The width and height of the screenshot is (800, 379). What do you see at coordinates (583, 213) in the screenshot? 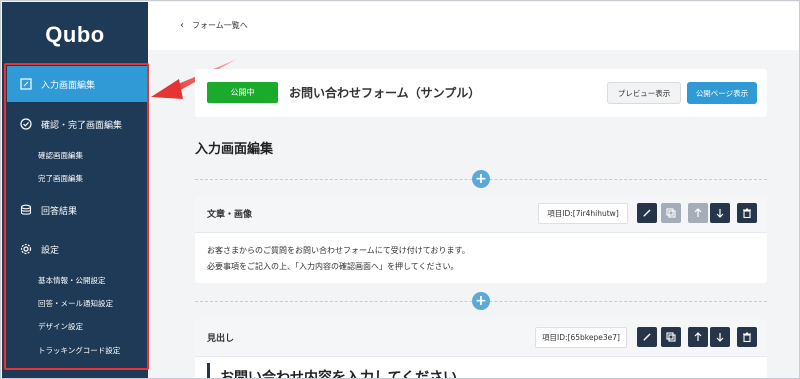
I see `item-id-badge: 項目ID:[7ir4hihutw]` at bounding box center [583, 213].